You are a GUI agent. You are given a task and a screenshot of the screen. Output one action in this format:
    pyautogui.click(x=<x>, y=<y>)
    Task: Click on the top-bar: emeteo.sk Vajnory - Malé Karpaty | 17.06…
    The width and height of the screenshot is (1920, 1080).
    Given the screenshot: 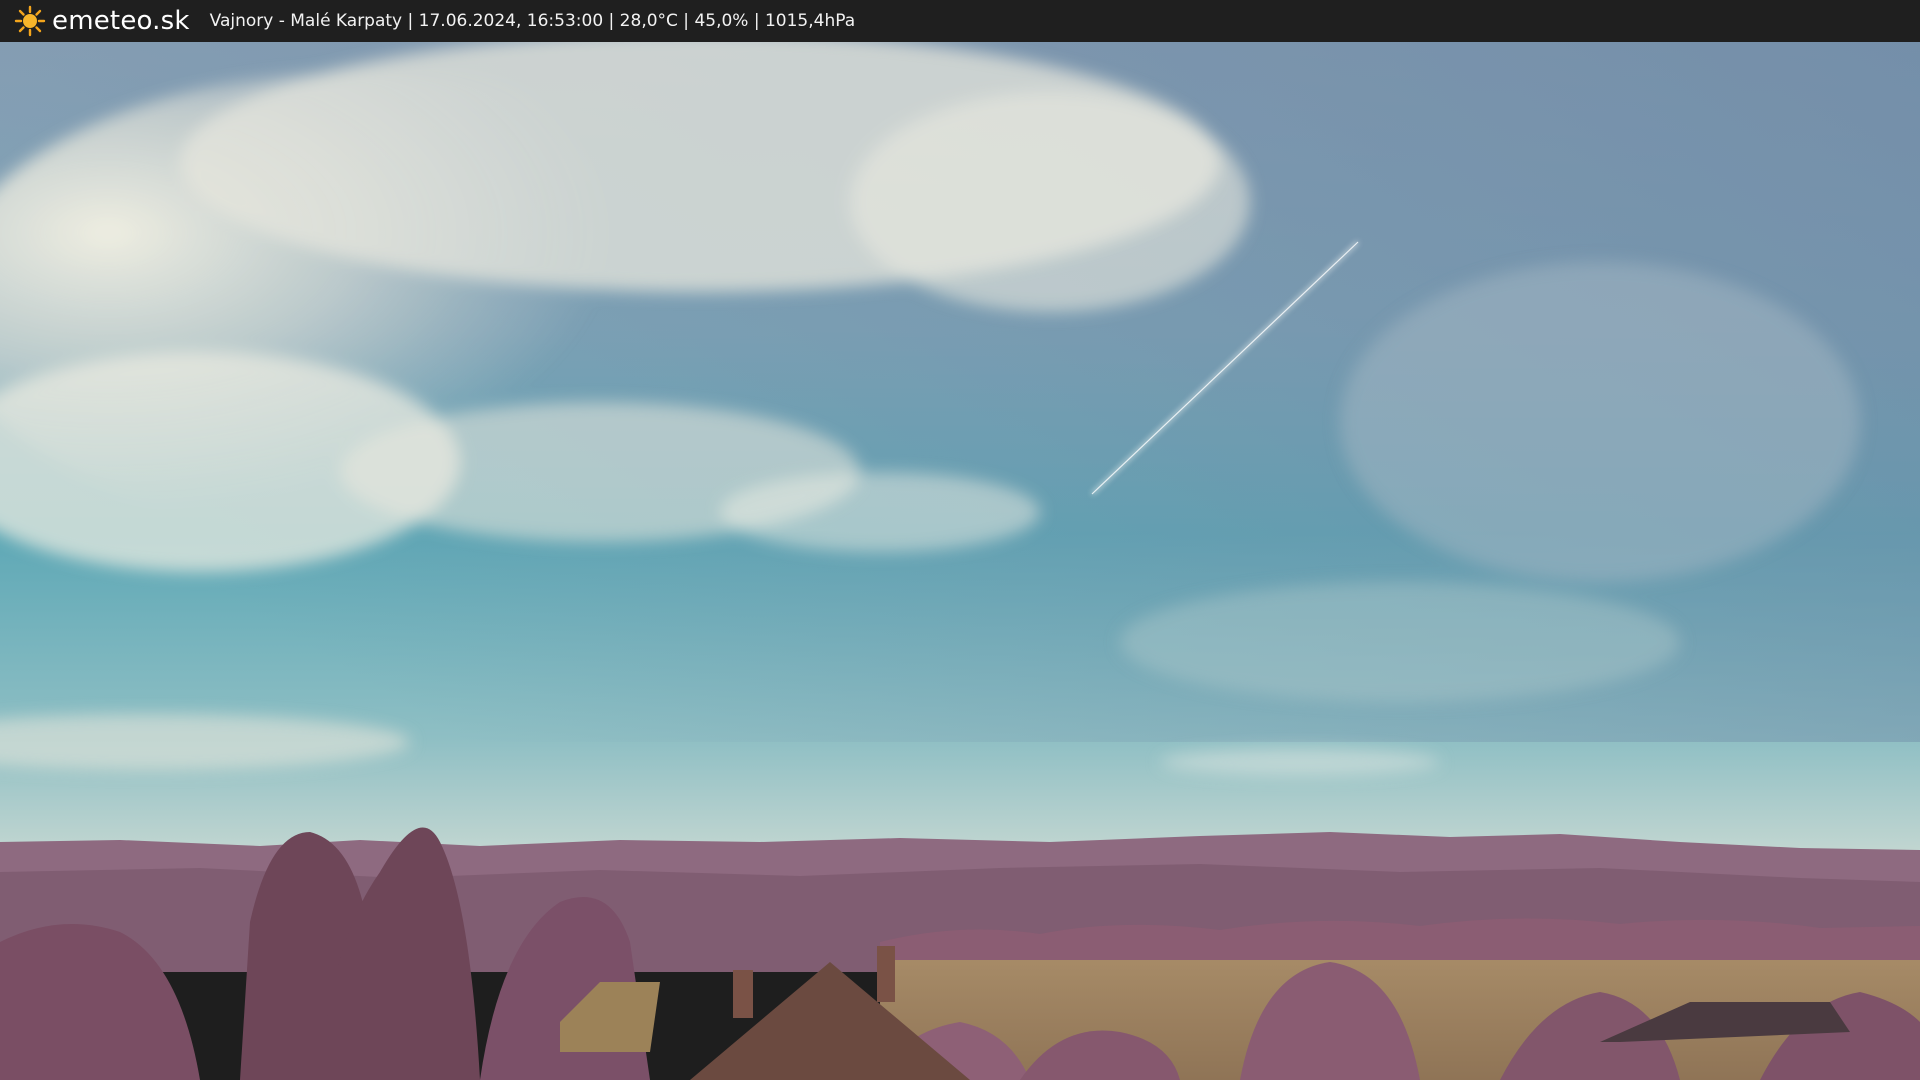 What is the action you would take?
    pyautogui.click(x=960, y=21)
    